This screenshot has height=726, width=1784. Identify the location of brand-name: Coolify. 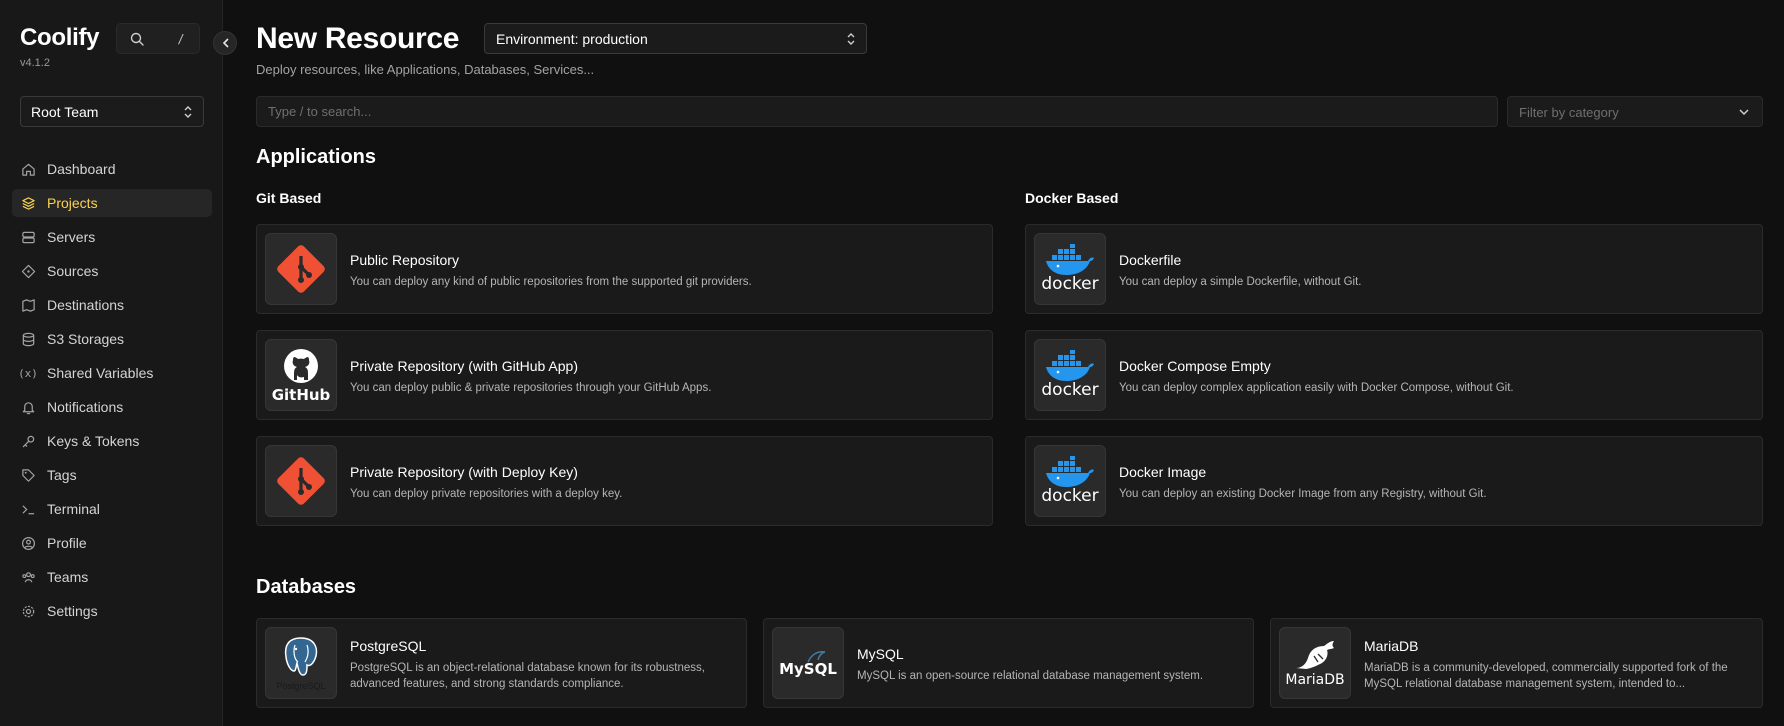
(60, 38).